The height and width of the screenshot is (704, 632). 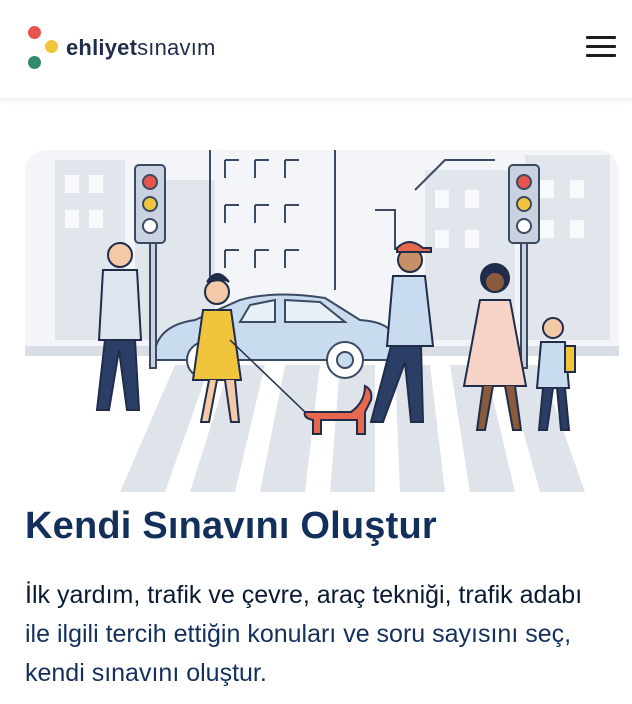 What do you see at coordinates (34, 32) in the screenshot?
I see `logo-dot-red` at bounding box center [34, 32].